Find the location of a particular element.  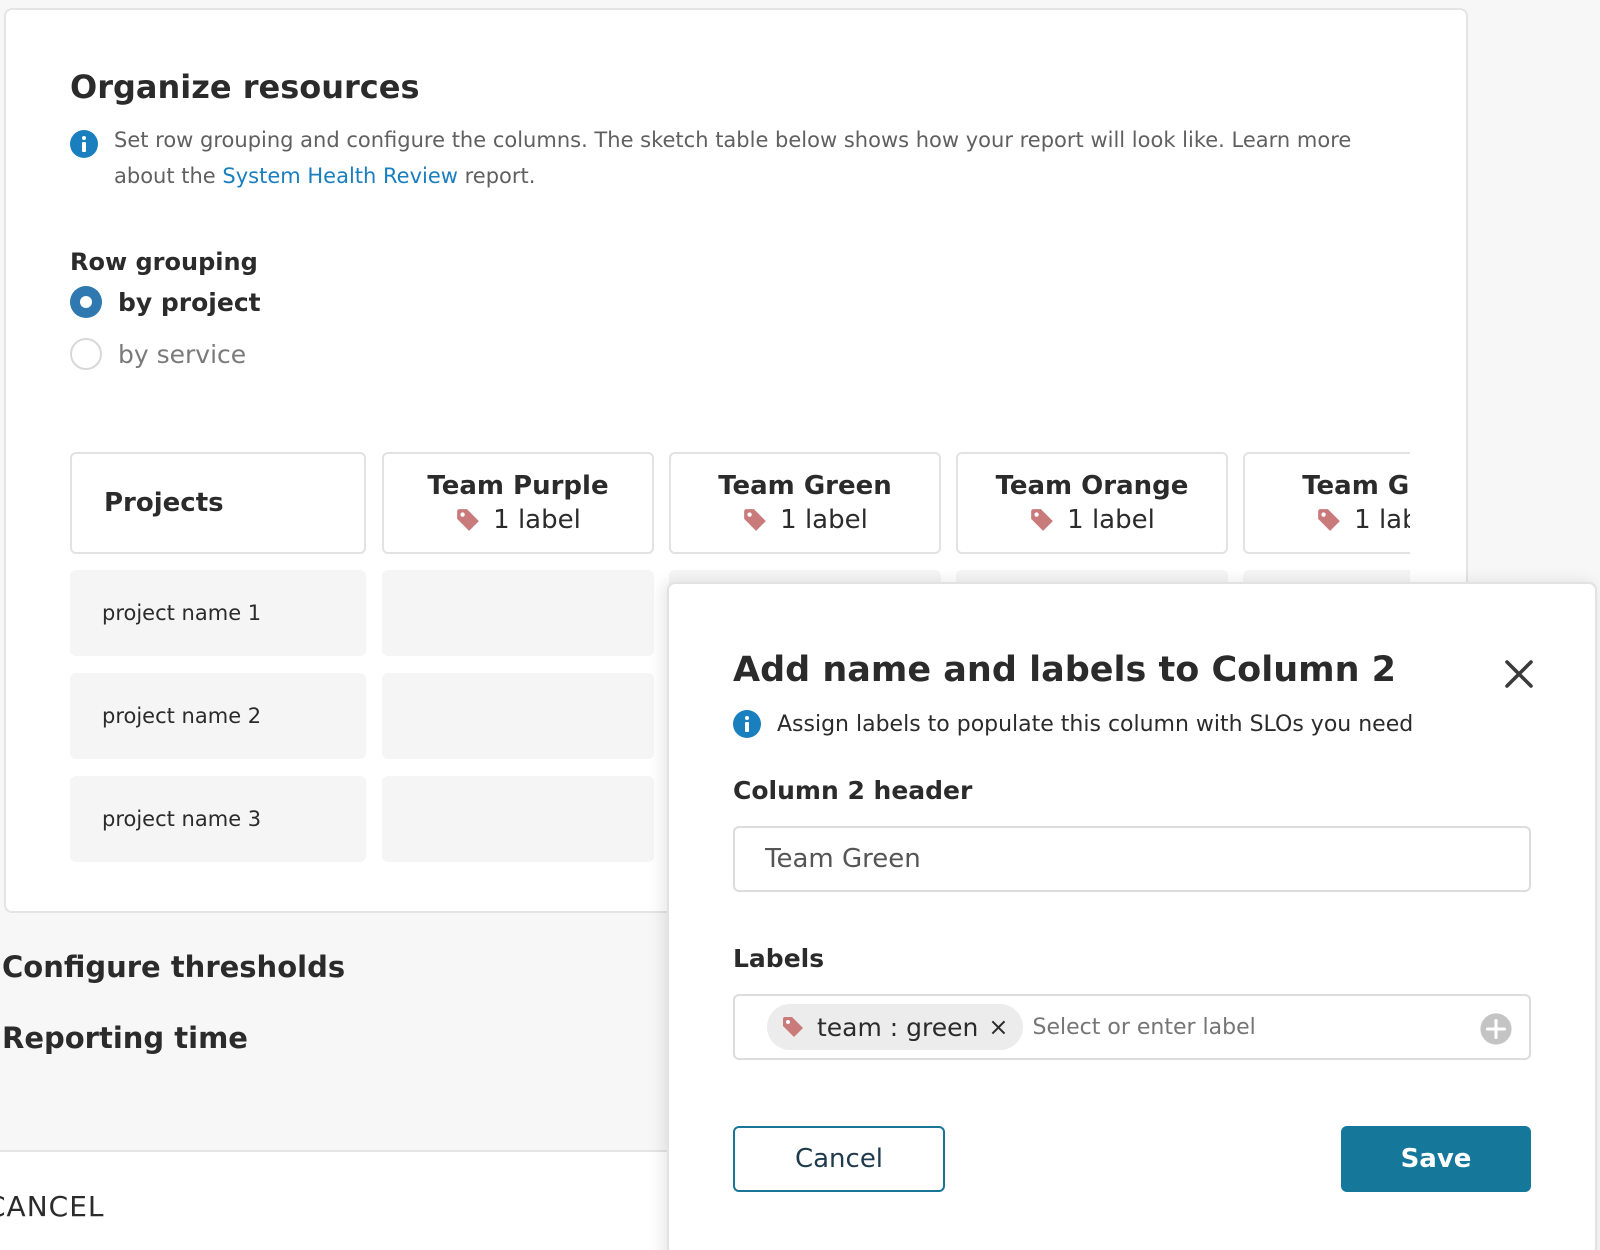

column-name: Team Gray is located at coordinates (1356, 486).